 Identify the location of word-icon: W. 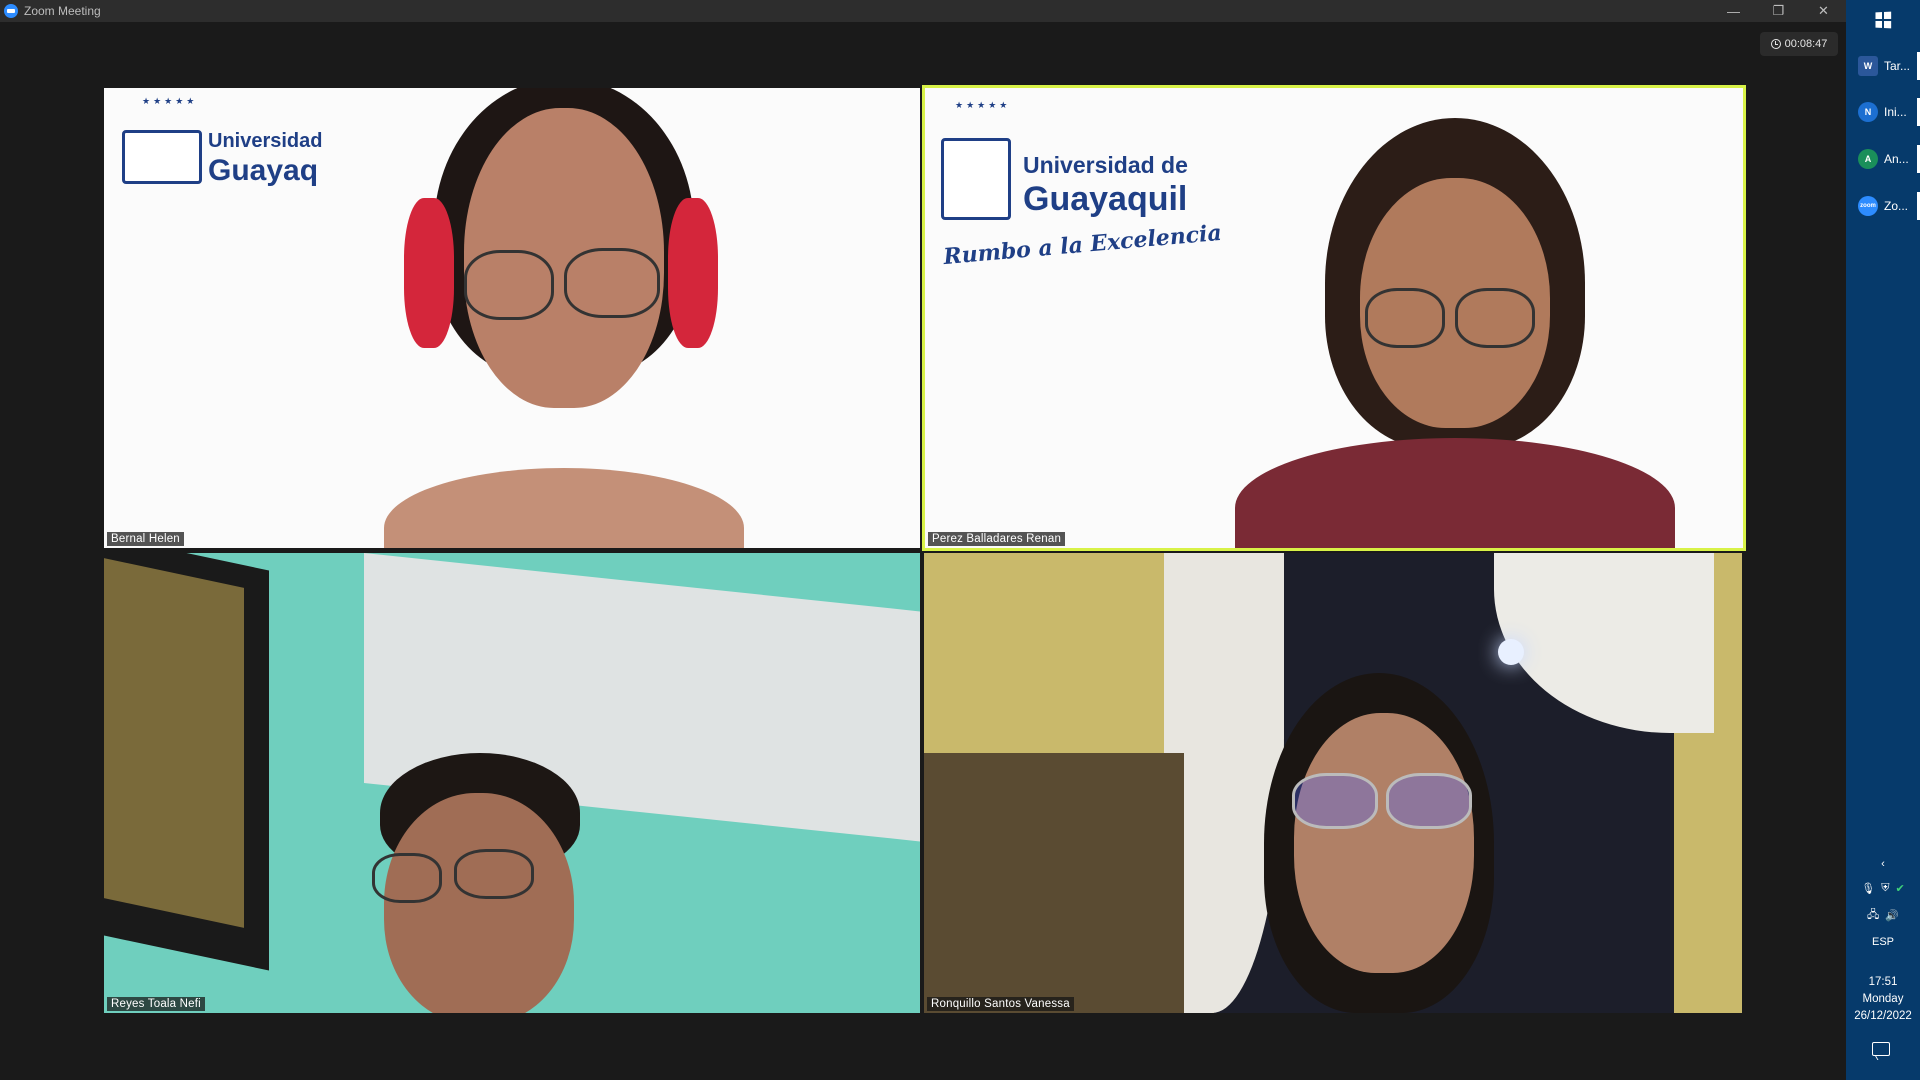
(1868, 66).